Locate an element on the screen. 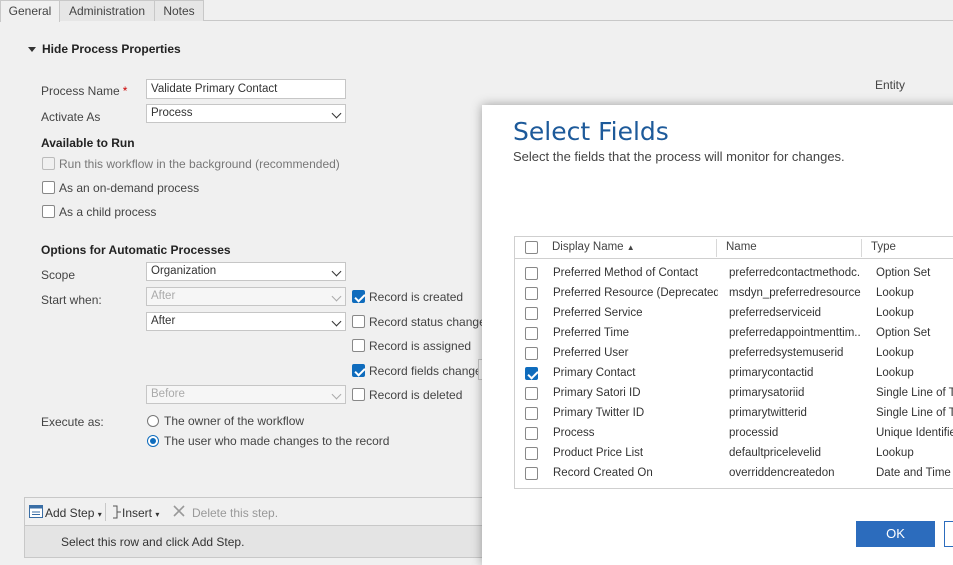 The width and height of the screenshot is (953, 565). owner-radio is located at coordinates (153, 421).